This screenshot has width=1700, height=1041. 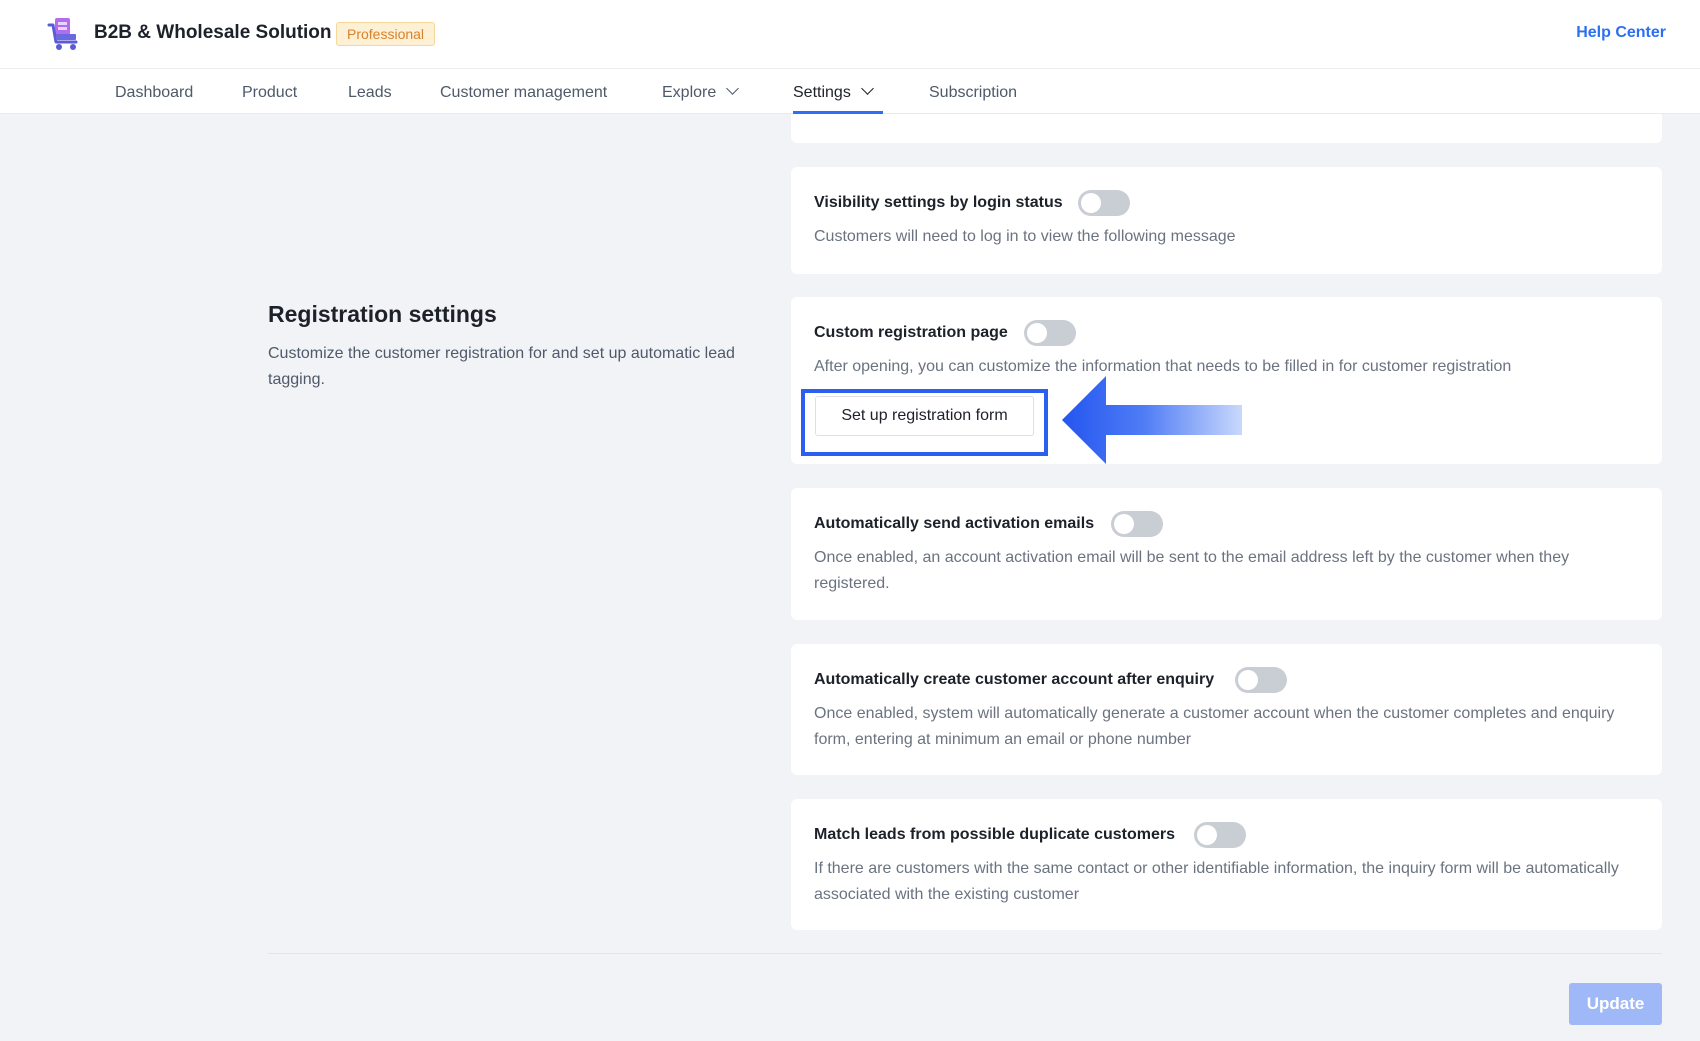 I want to click on card-title: Custom registration page, so click(x=911, y=332).